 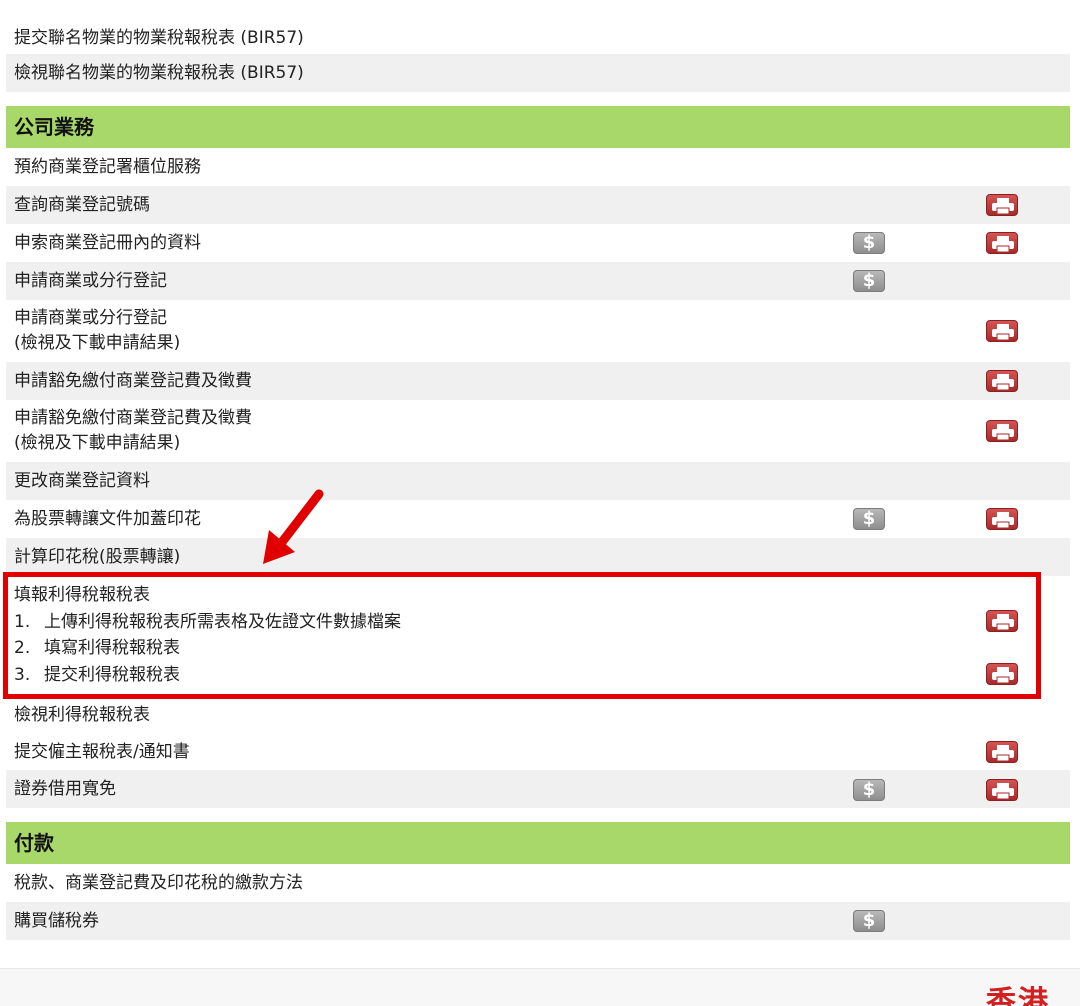 What do you see at coordinates (65, 788) in the screenshot?
I see `service-label: 證券借用寬免` at bounding box center [65, 788].